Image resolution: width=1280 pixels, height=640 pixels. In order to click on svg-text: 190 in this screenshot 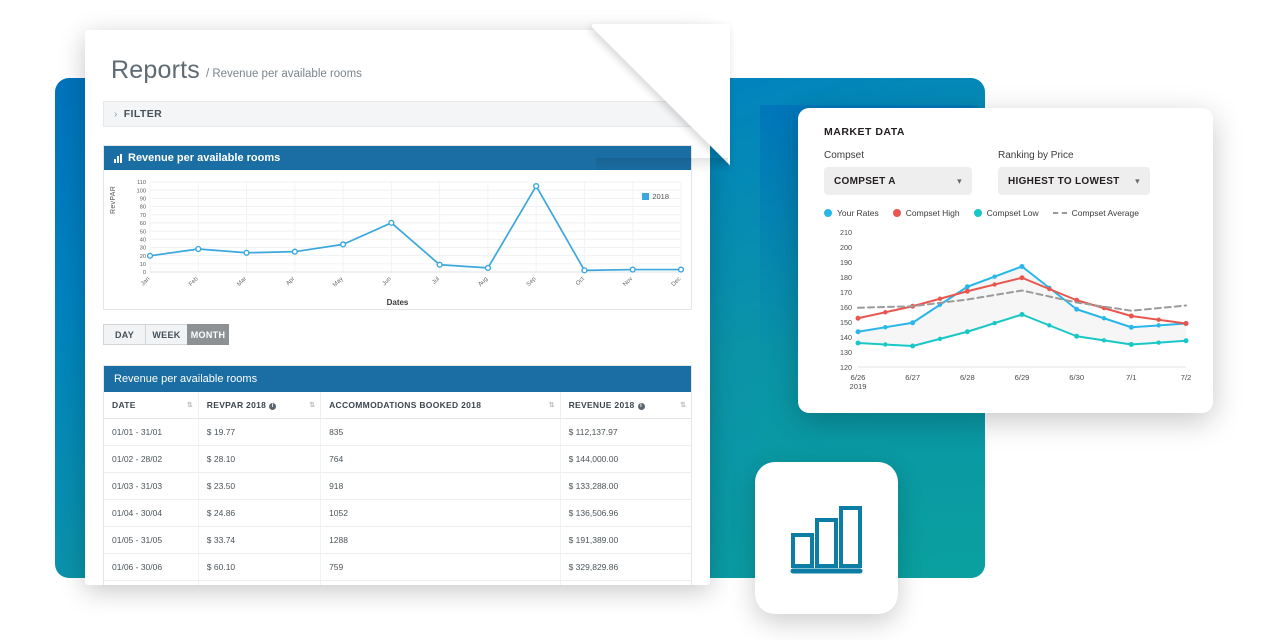, I will do `click(846, 262)`.